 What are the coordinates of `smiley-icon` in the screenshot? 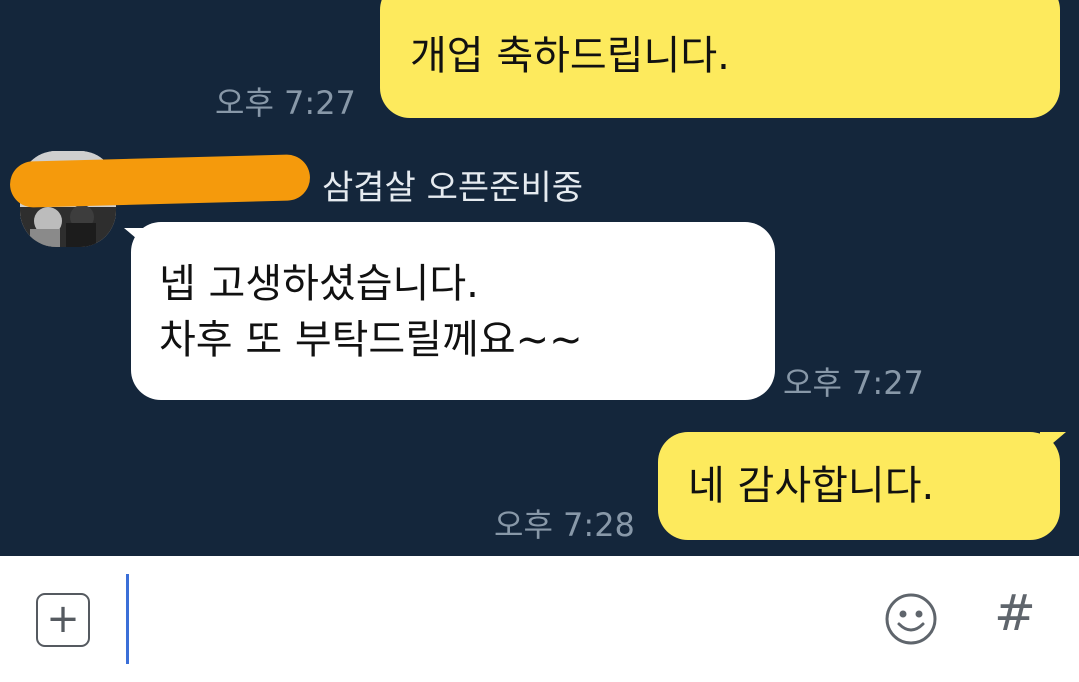 It's located at (911, 619).